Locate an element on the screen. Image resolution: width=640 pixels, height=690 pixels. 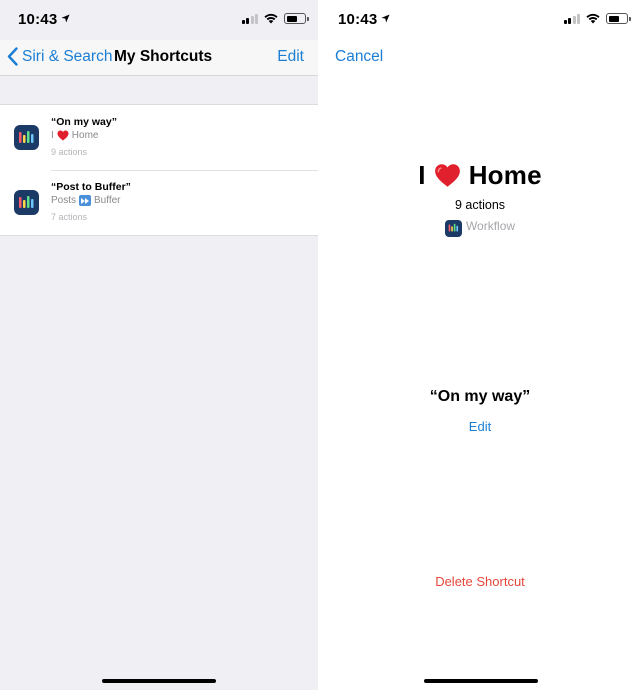
edit-phrase-button: Edit is located at coordinates (480, 426).